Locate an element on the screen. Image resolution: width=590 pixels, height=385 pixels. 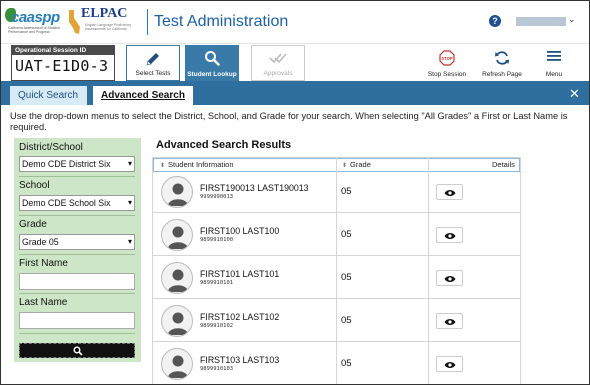
stop-sign-icon: STOP is located at coordinates (447, 58).